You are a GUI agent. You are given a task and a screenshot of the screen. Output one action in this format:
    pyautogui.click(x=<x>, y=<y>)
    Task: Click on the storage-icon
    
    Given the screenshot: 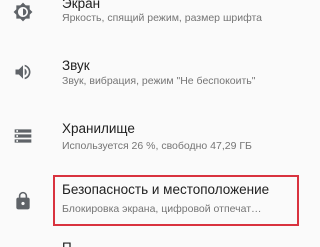 What is the action you would take?
    pyautogui.click(x=23, y=136)
    